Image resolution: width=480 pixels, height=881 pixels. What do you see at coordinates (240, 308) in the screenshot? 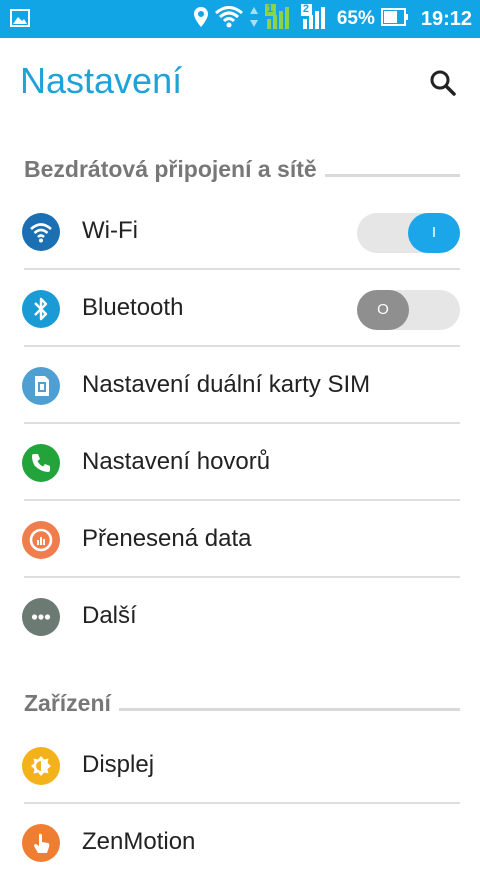
I see `settings-item-bluetooth: Bluetooth O` at bounding box center [240, 308].